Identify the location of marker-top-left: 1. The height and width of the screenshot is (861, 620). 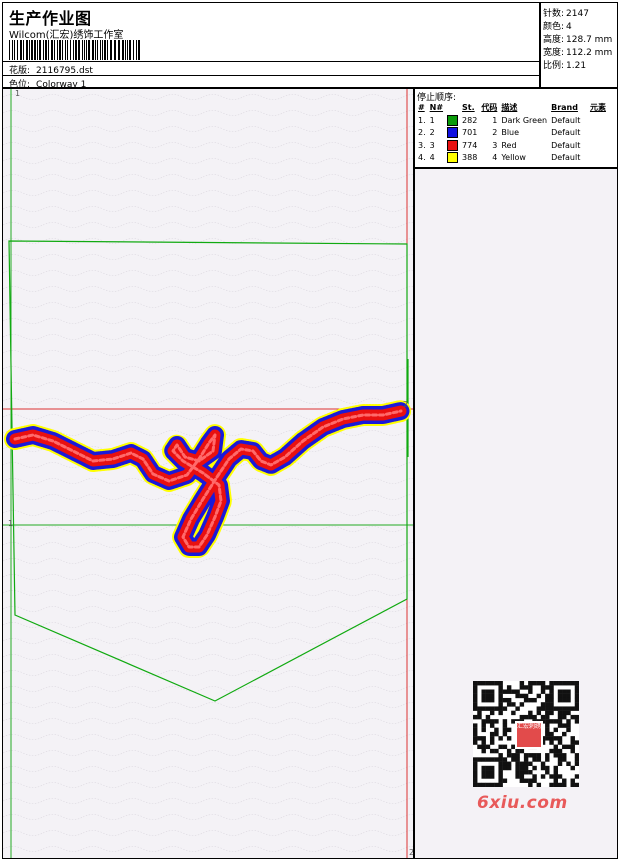
(18, 93).